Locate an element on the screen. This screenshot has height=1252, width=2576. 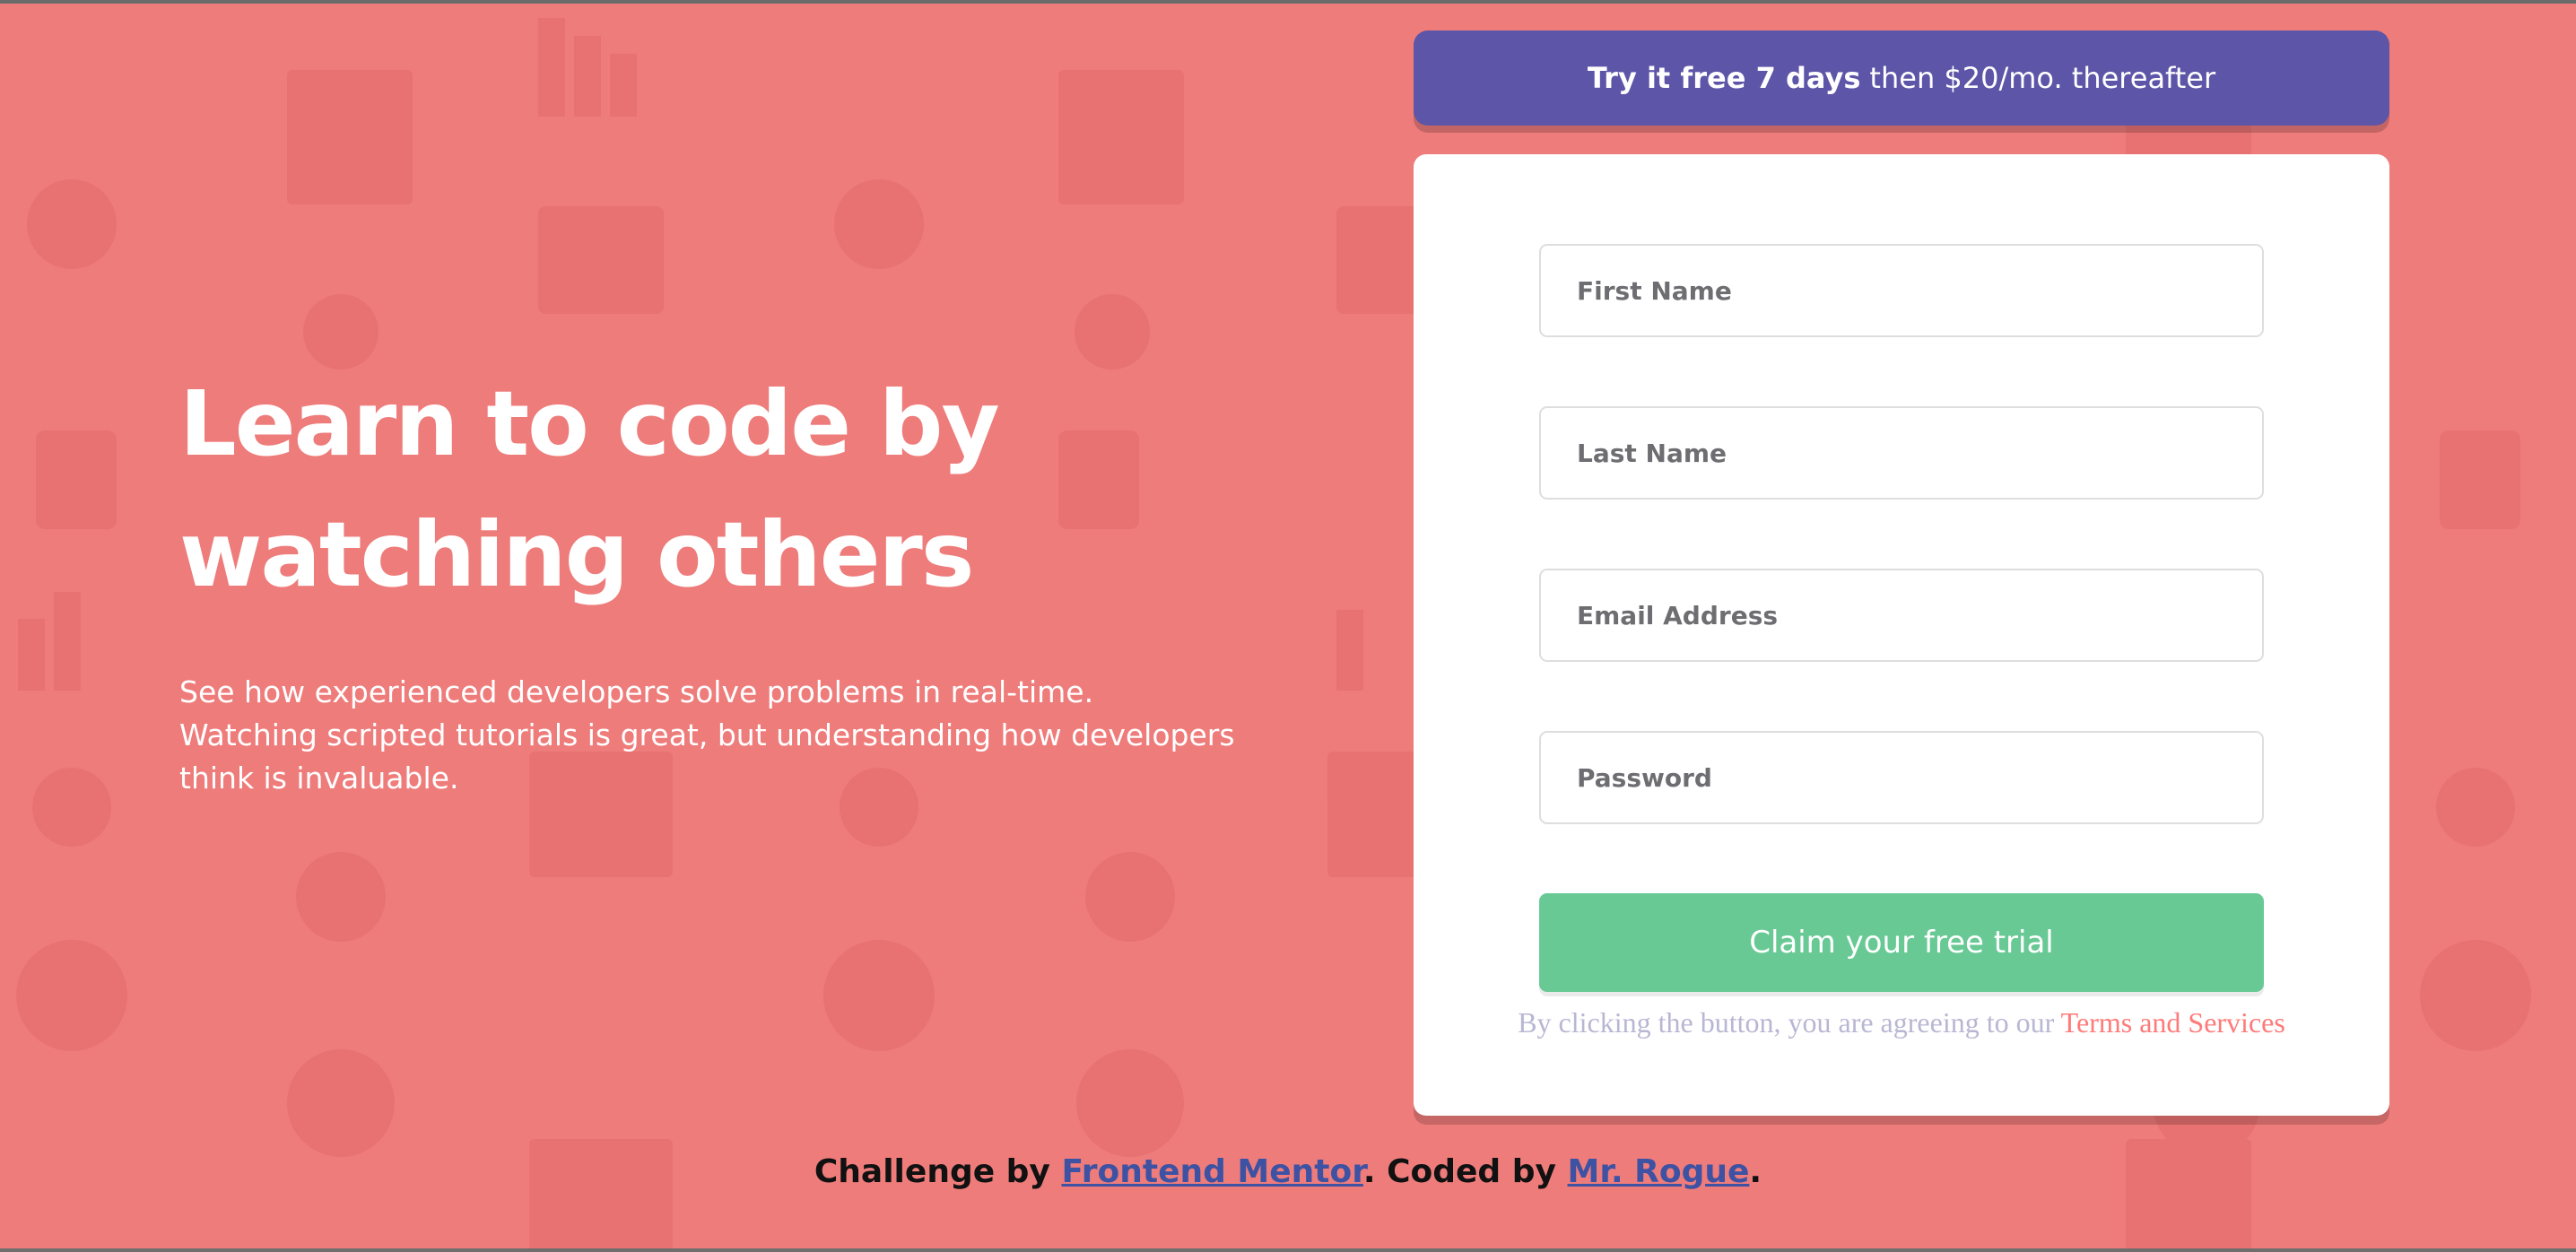
footer-middle: . Coded by is located at coordinates (1459, 1171).